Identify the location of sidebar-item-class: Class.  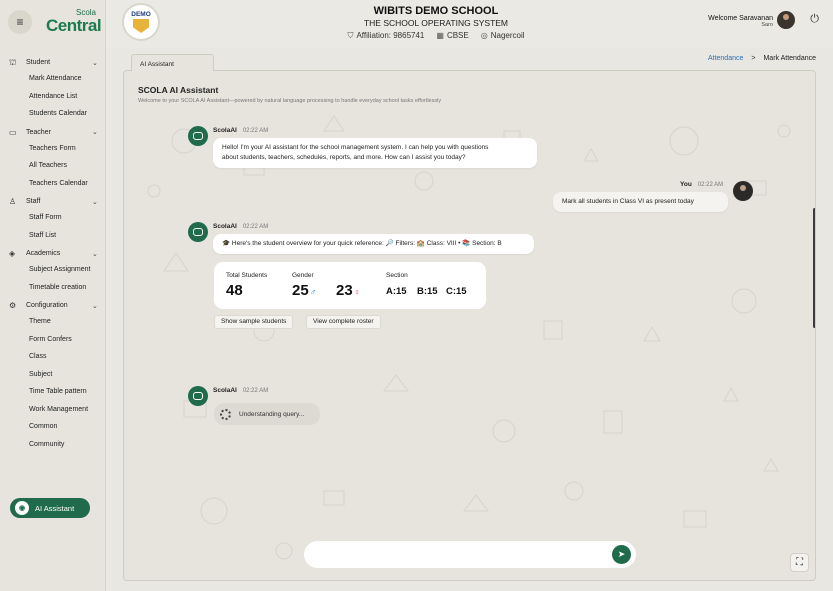
(53, 357).